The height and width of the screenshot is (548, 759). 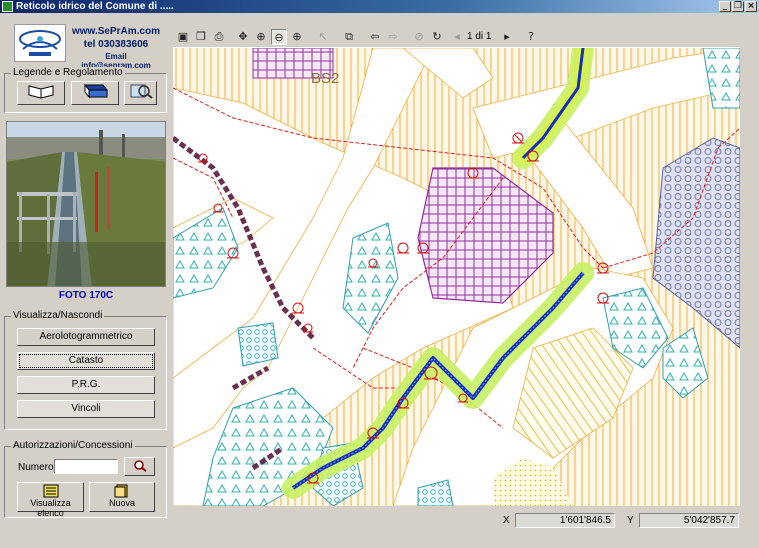 I want to click on zoom-in-icon: ⊕, so click(x=297, y=37).